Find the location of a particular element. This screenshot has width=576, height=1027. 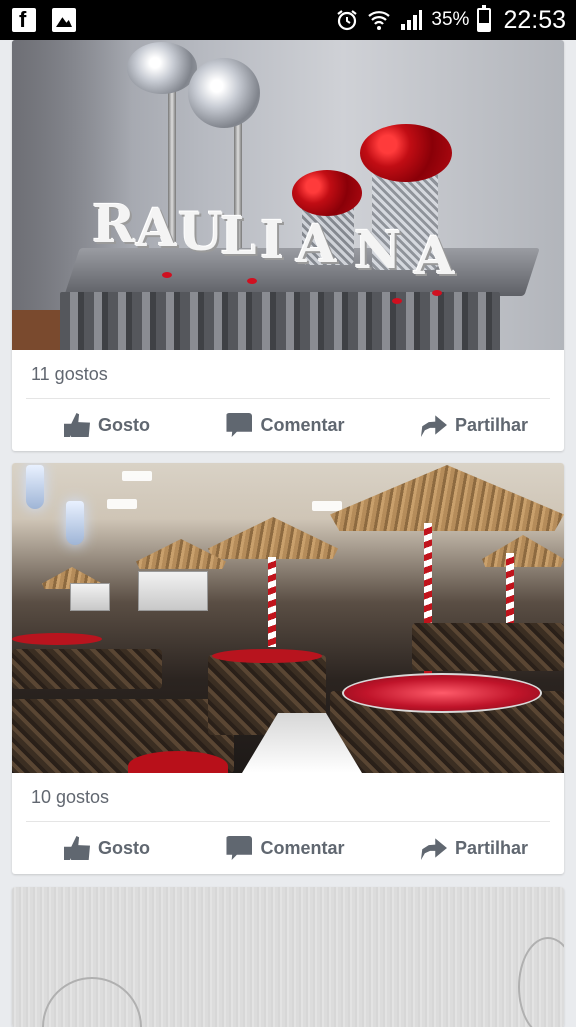

facebook-icon is located at coordinates (24, 20).